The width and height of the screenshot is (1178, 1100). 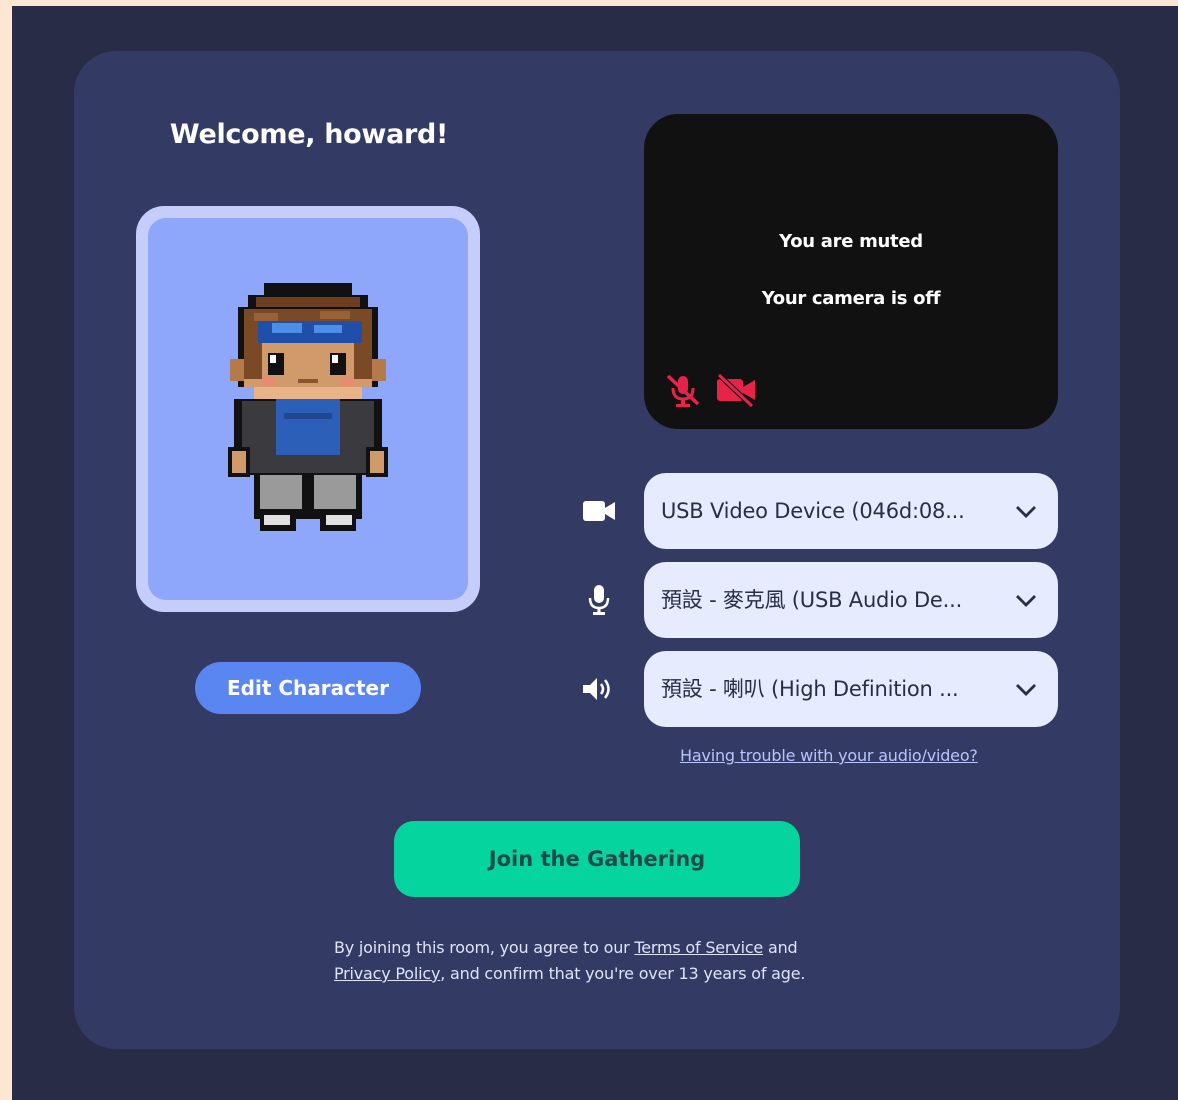 I want to click on video-preview: You are muted Your camera is off, so click(x=851, y=271).